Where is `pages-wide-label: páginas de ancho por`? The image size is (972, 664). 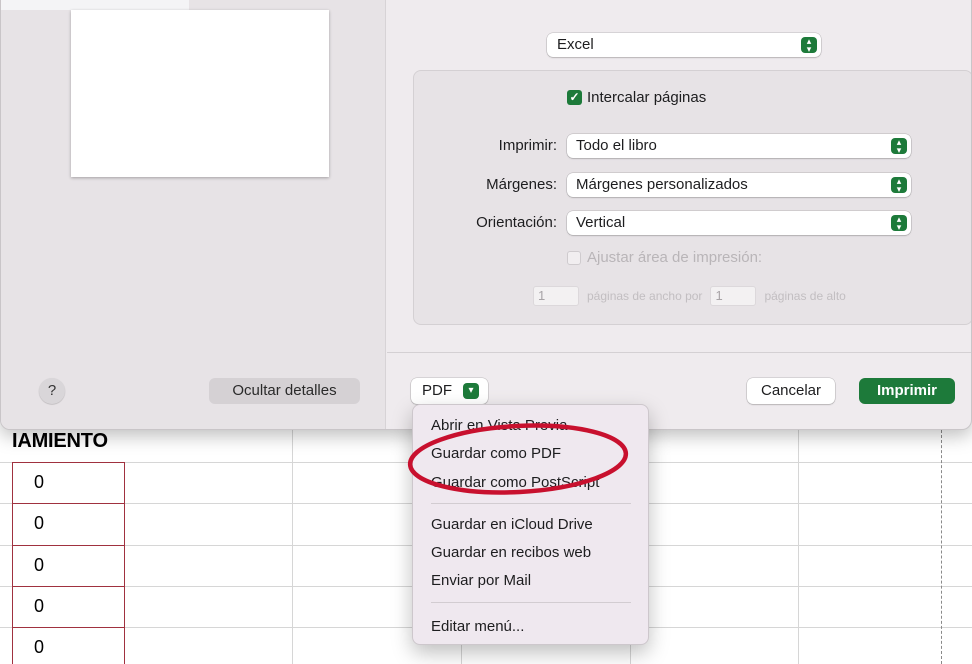 pages-wide-label: páginas de ancho por is located at coordinates (645, 296).